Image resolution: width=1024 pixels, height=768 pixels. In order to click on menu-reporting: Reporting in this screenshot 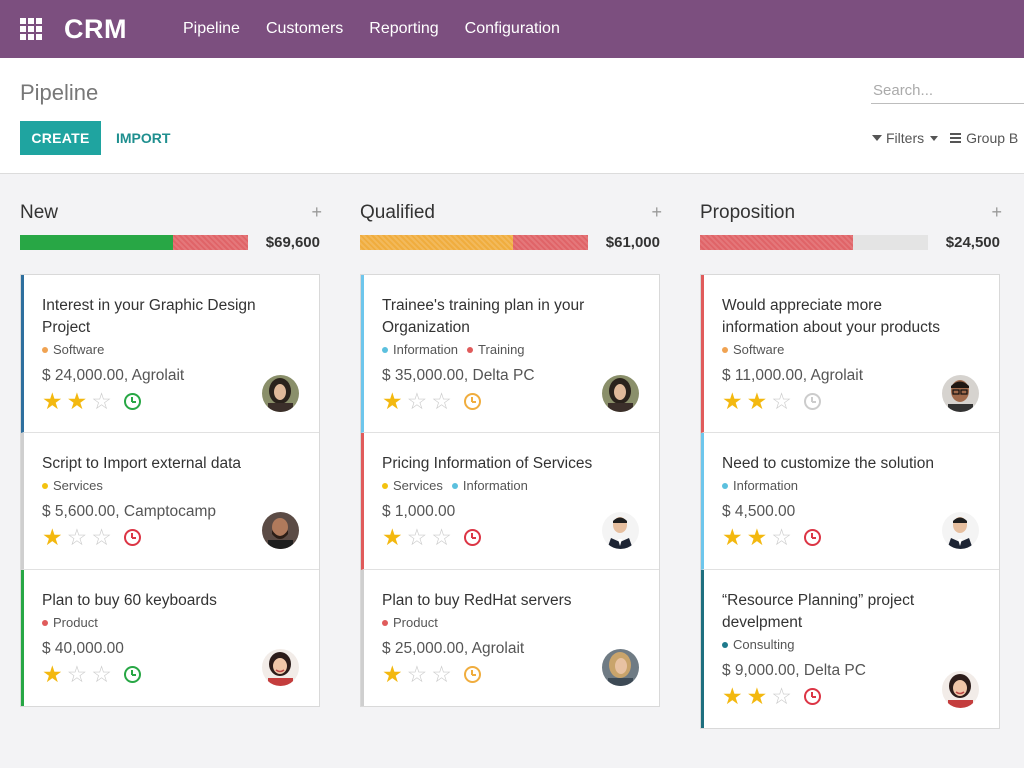, I will do `click(403, 29)`.